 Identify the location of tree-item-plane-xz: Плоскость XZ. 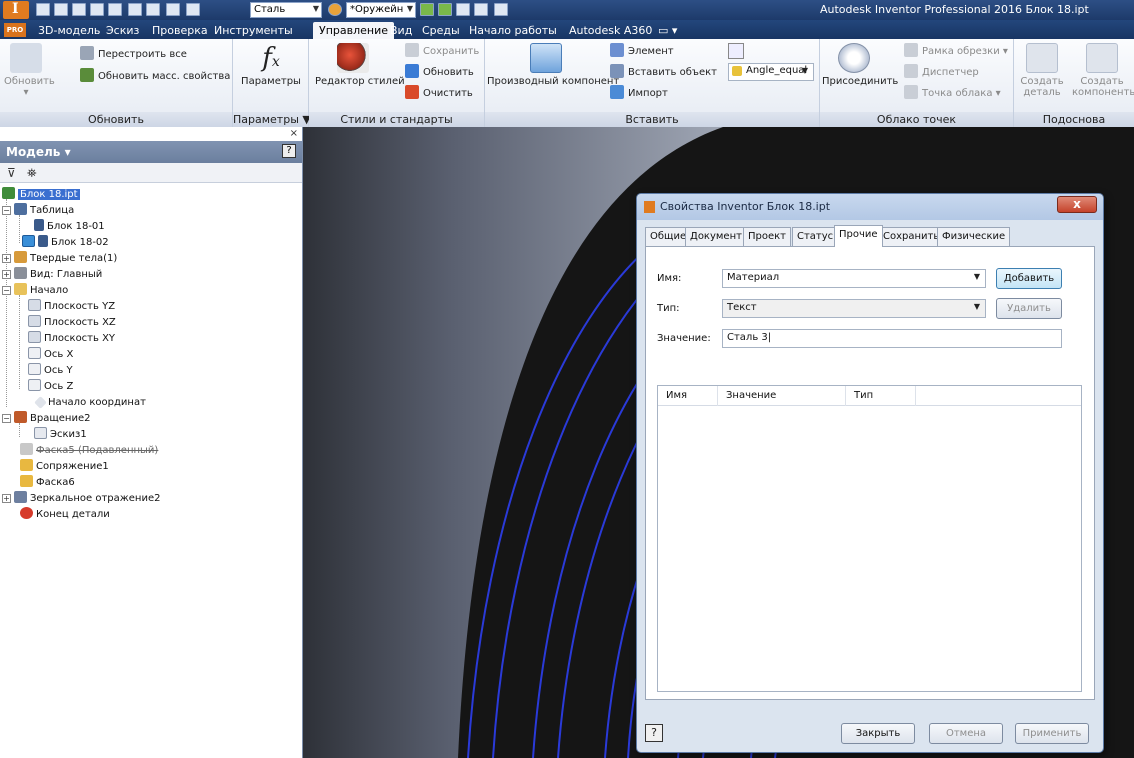
(72, 323).